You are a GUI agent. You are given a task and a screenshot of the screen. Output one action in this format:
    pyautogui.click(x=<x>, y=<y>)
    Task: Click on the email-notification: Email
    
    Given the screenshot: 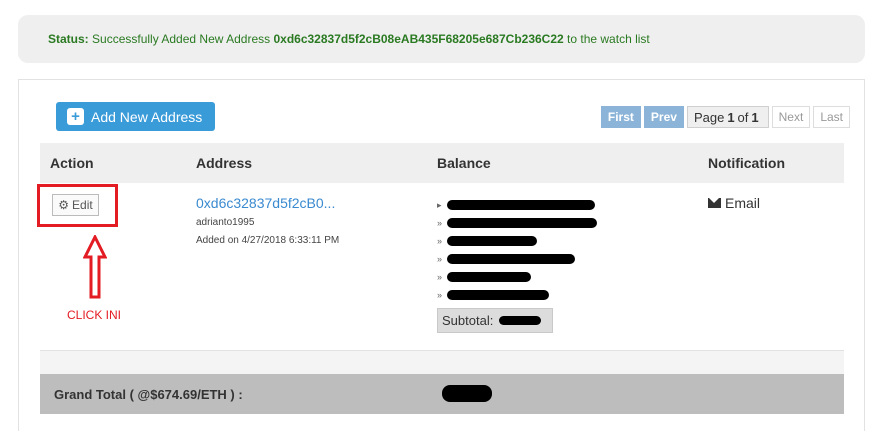 What is the action you would take?
    pyautogui.click(x=734, y=203)
    